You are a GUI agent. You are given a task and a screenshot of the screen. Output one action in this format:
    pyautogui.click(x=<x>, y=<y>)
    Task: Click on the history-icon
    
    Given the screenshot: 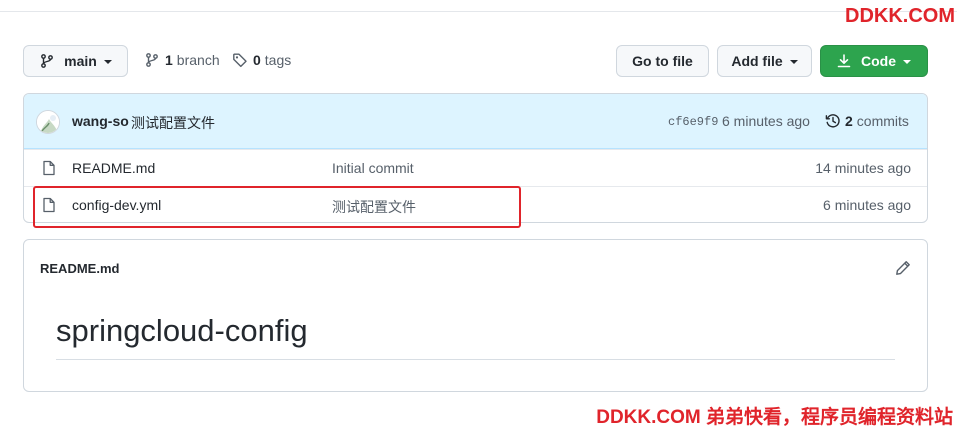 What is the action you would take?
    pyautogui.click(x=832, y=120)
    